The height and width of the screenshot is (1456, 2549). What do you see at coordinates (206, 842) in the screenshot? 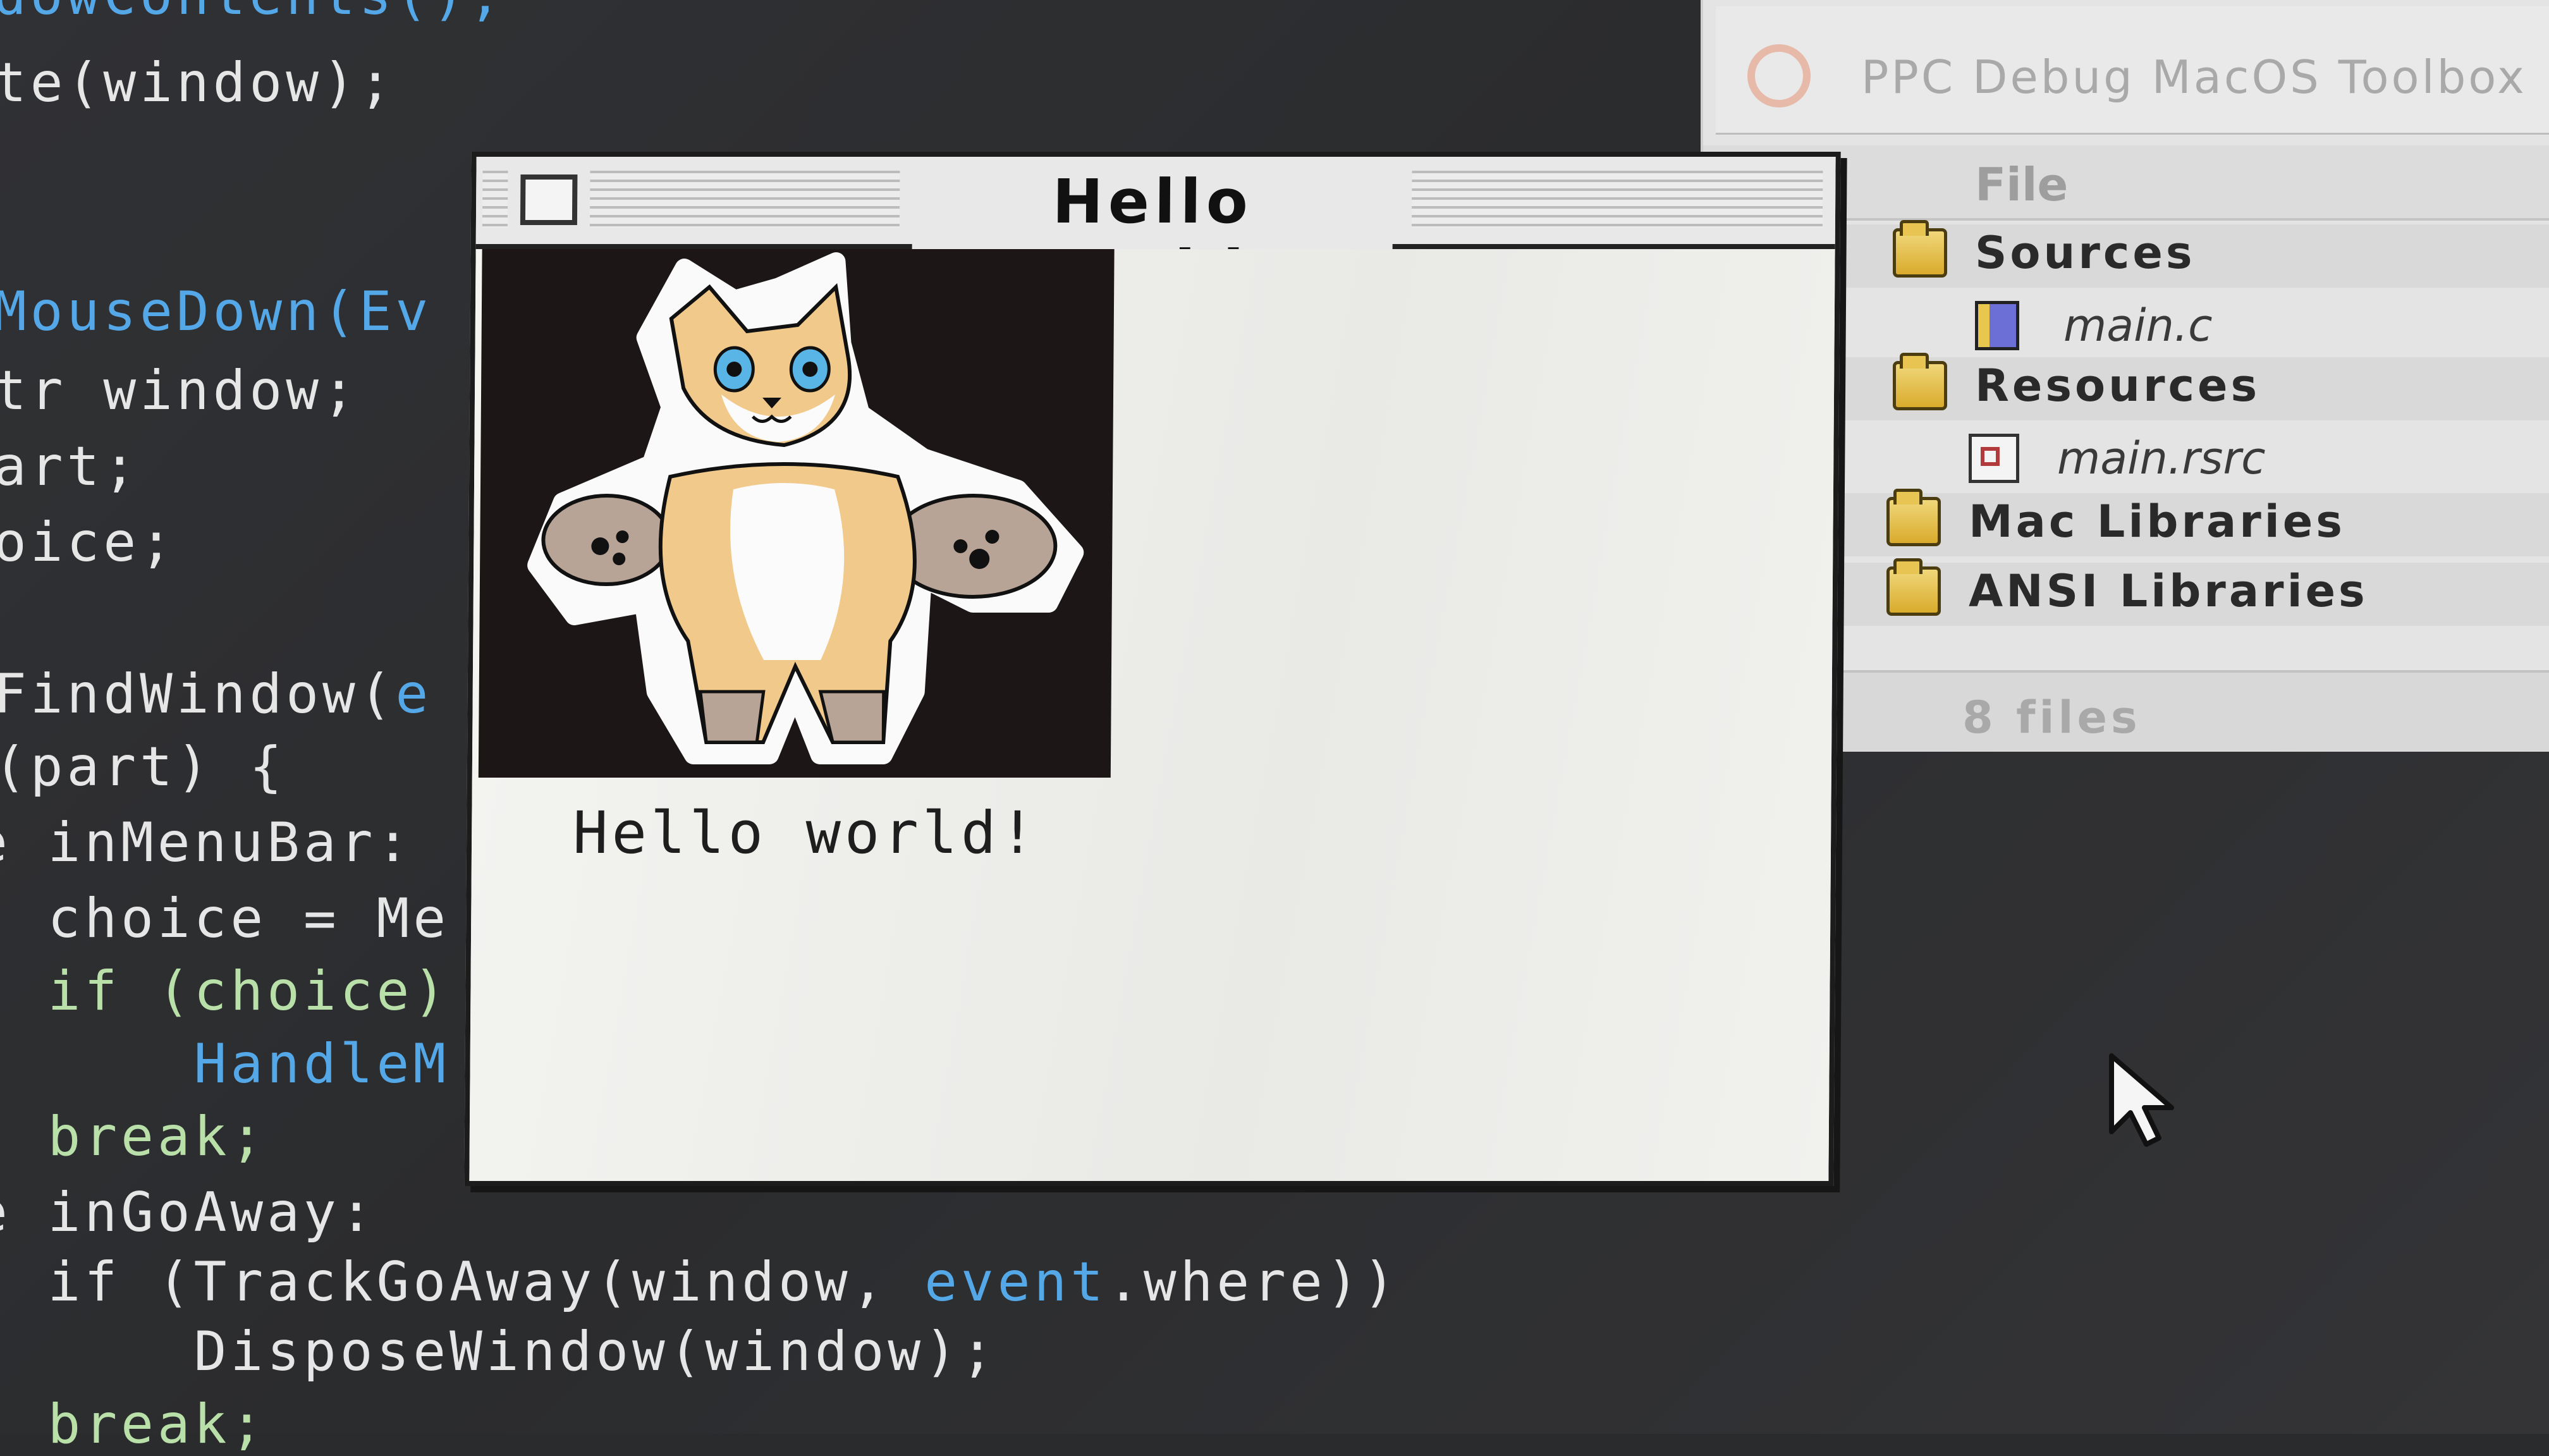
I see `code-line: e inMenuBar:` at bounding box center [206, 842].